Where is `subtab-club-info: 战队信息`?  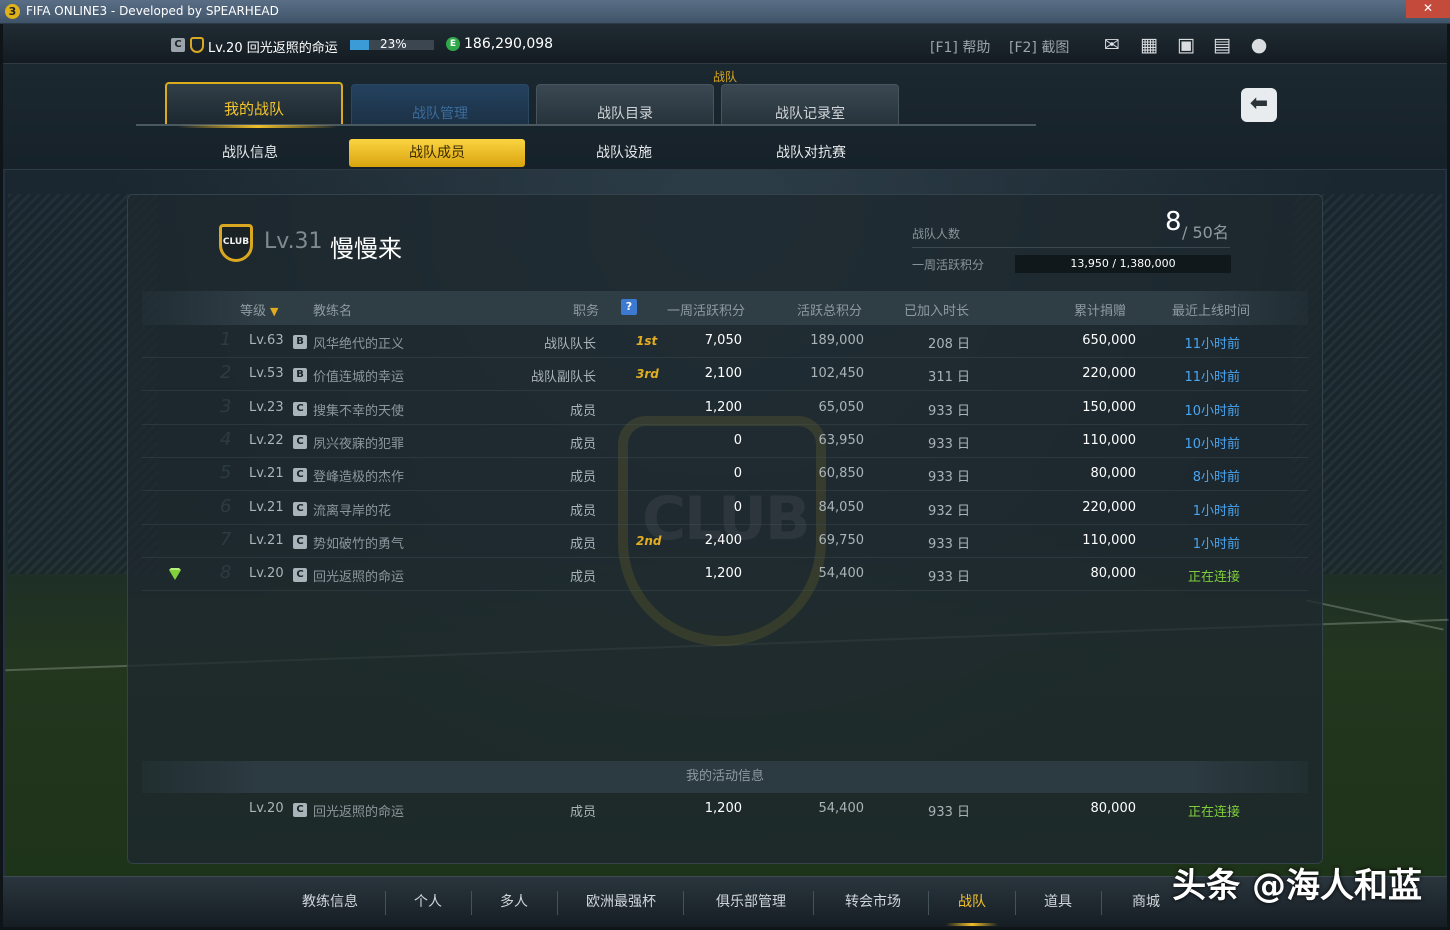
subtab-club-info: 战队信息 is located at coordinates (250, 153).